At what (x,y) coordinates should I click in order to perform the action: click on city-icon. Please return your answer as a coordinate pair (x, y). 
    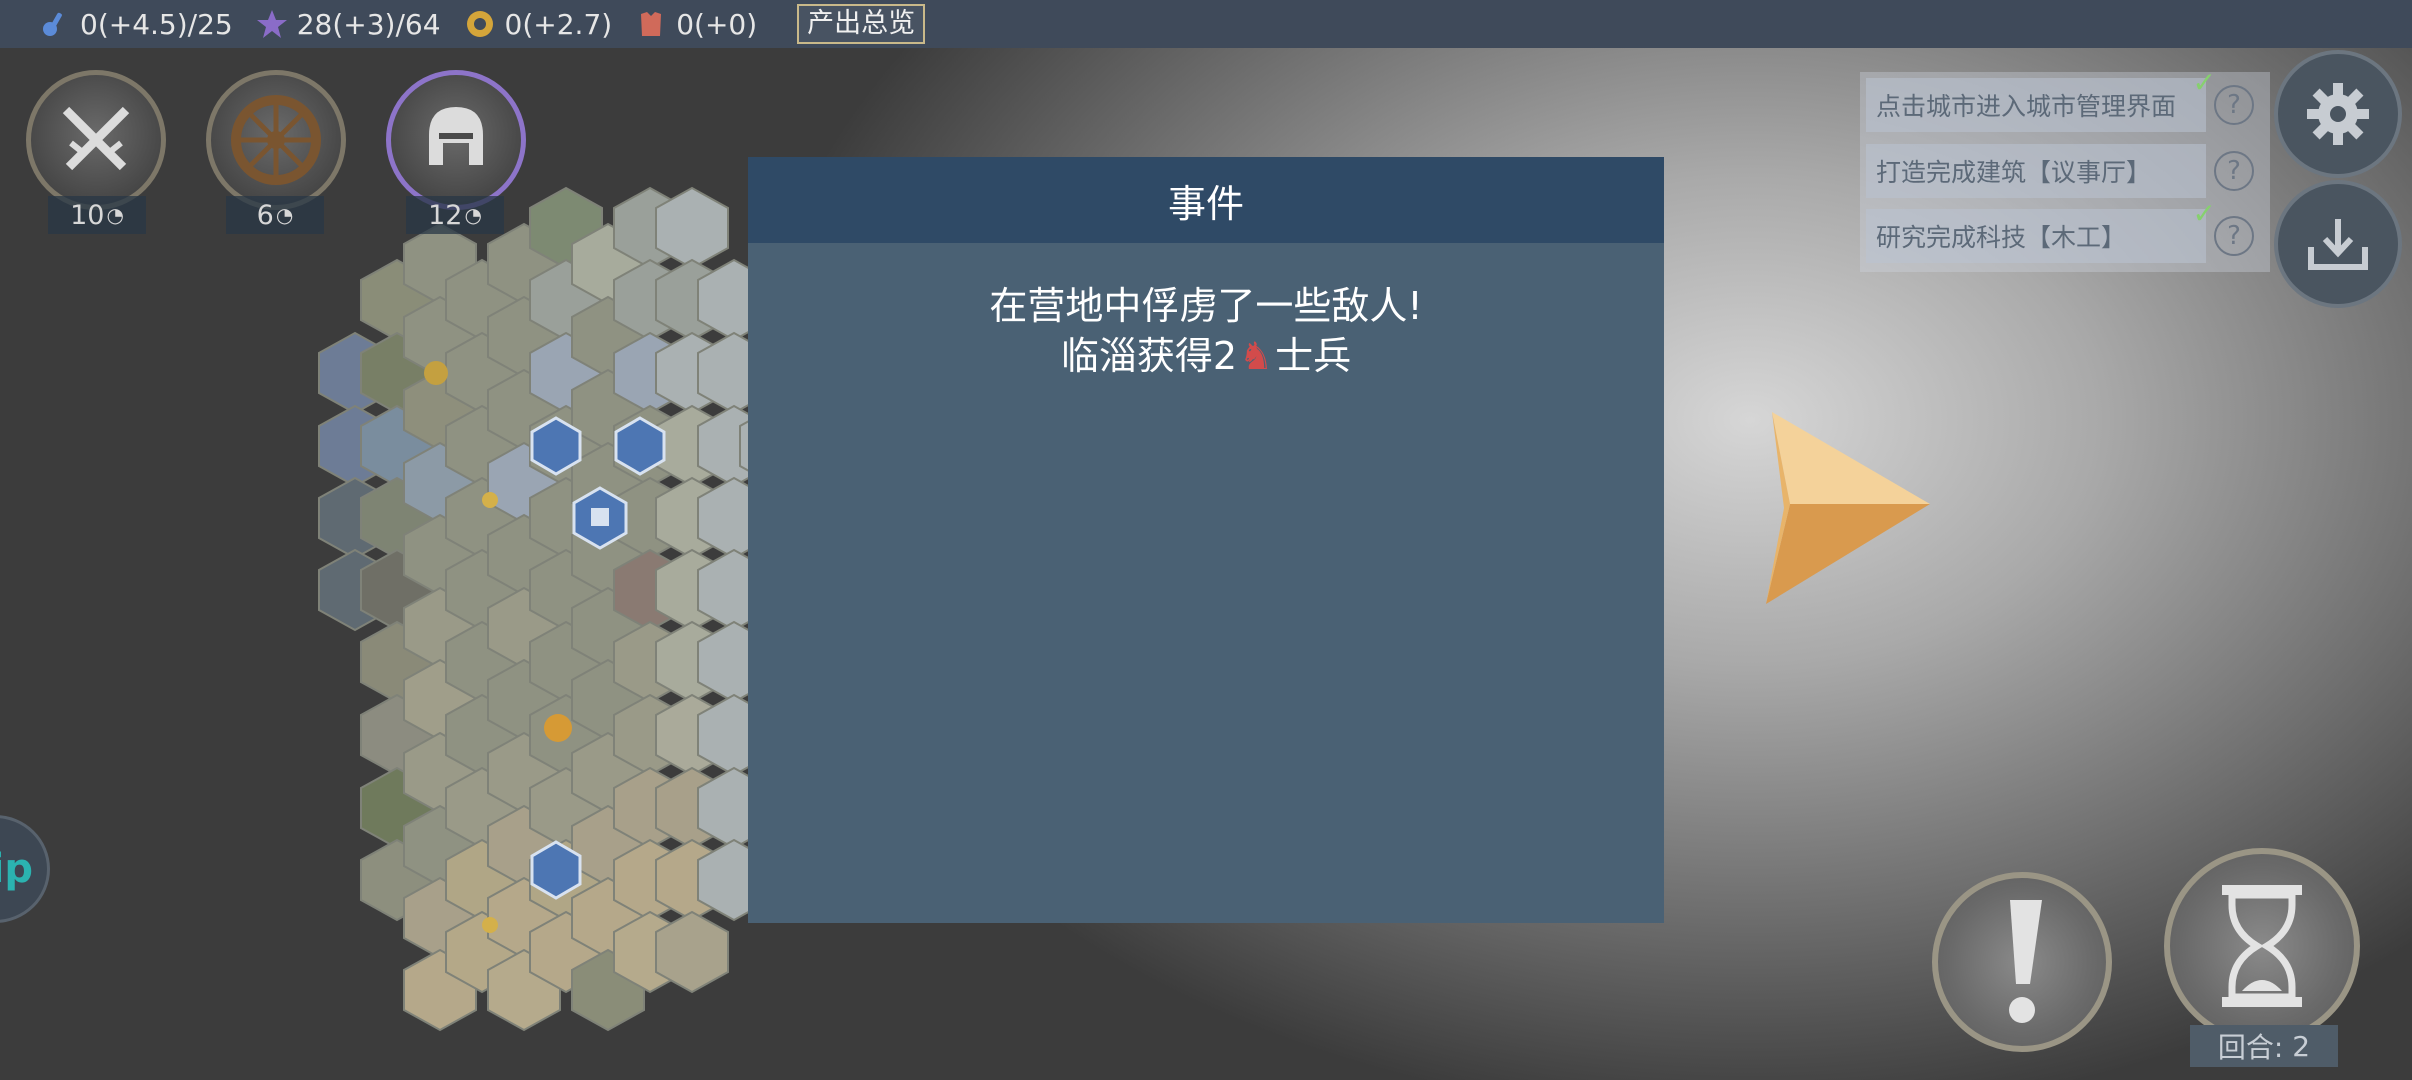
    Looking at the image, I should click on (600, 518).